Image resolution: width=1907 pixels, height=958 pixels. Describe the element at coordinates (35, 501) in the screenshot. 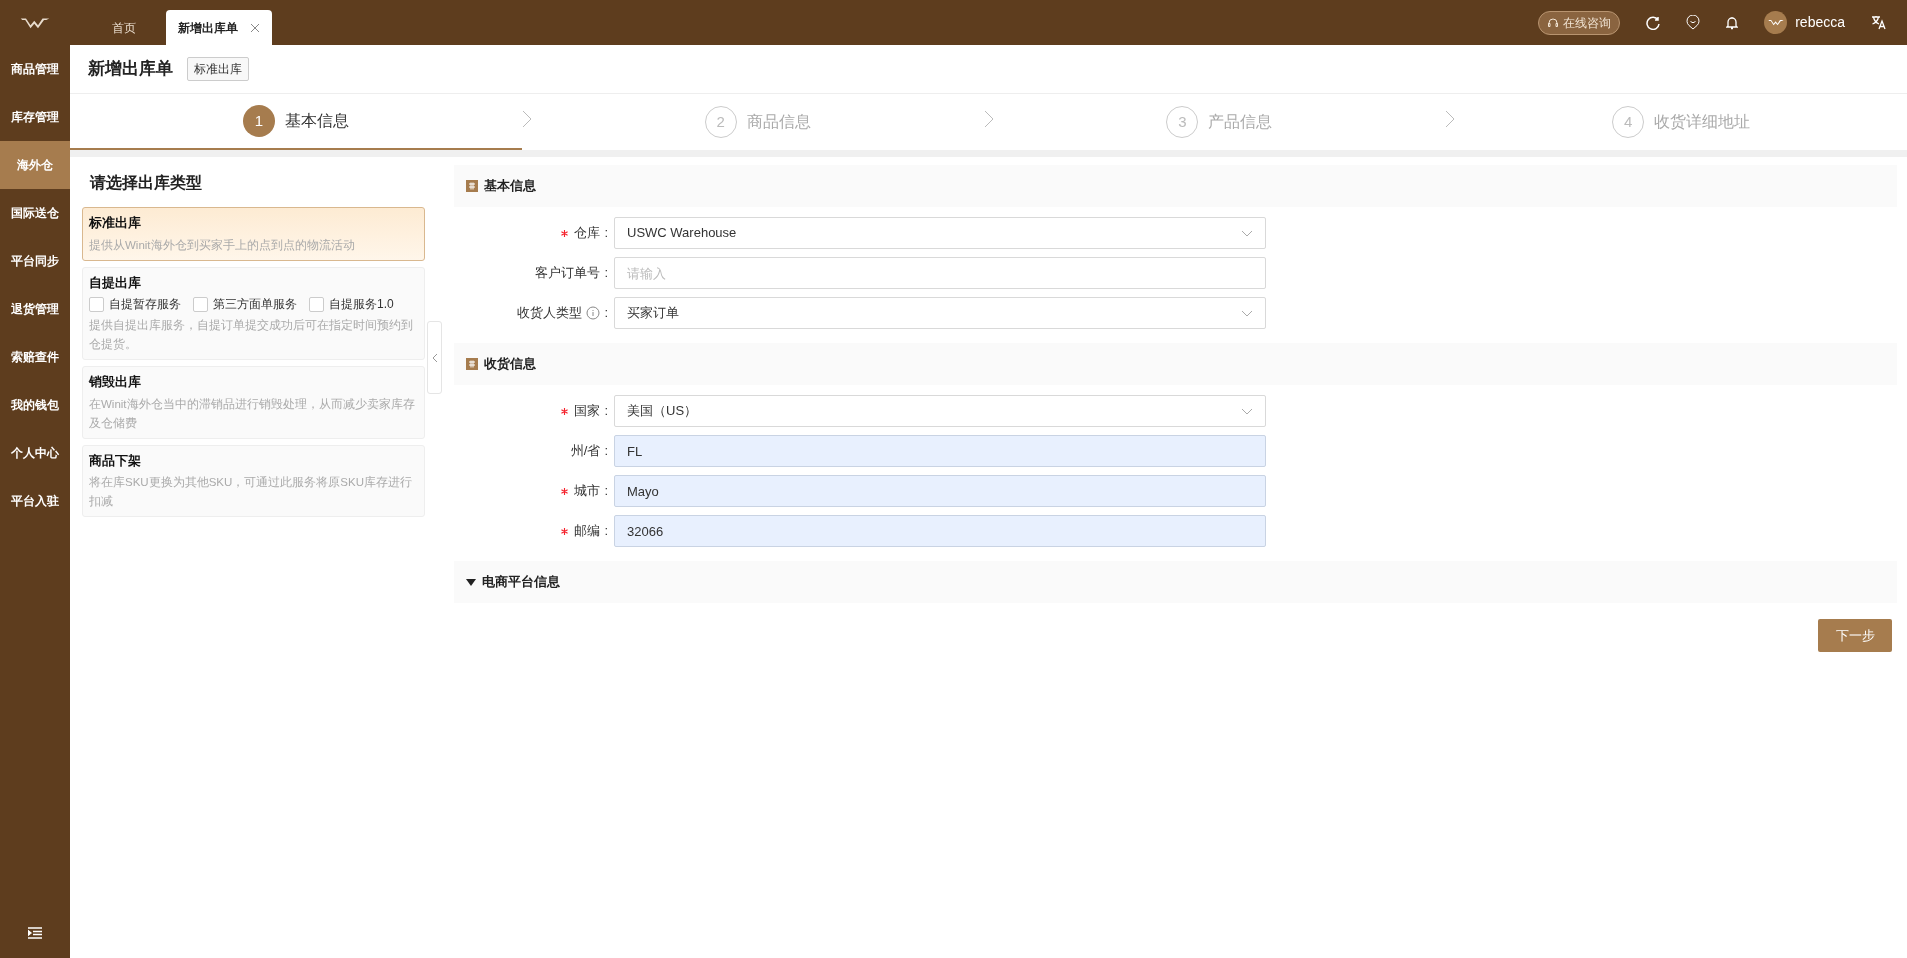

I see `sidebar-item: 平台入驻` at that location.